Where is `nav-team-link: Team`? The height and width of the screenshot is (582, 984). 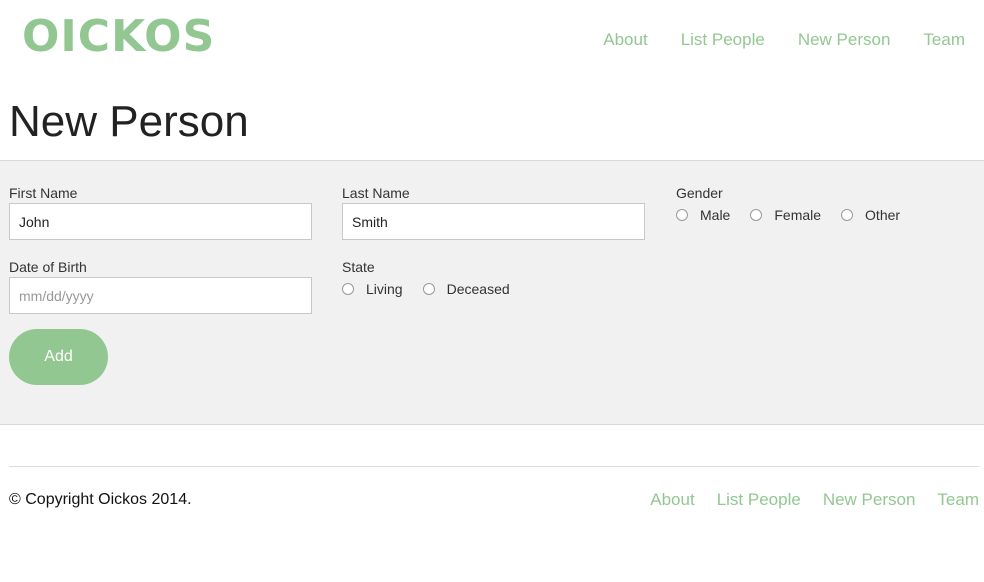 nav-team-link: Team is located at coordinates (944, 40).